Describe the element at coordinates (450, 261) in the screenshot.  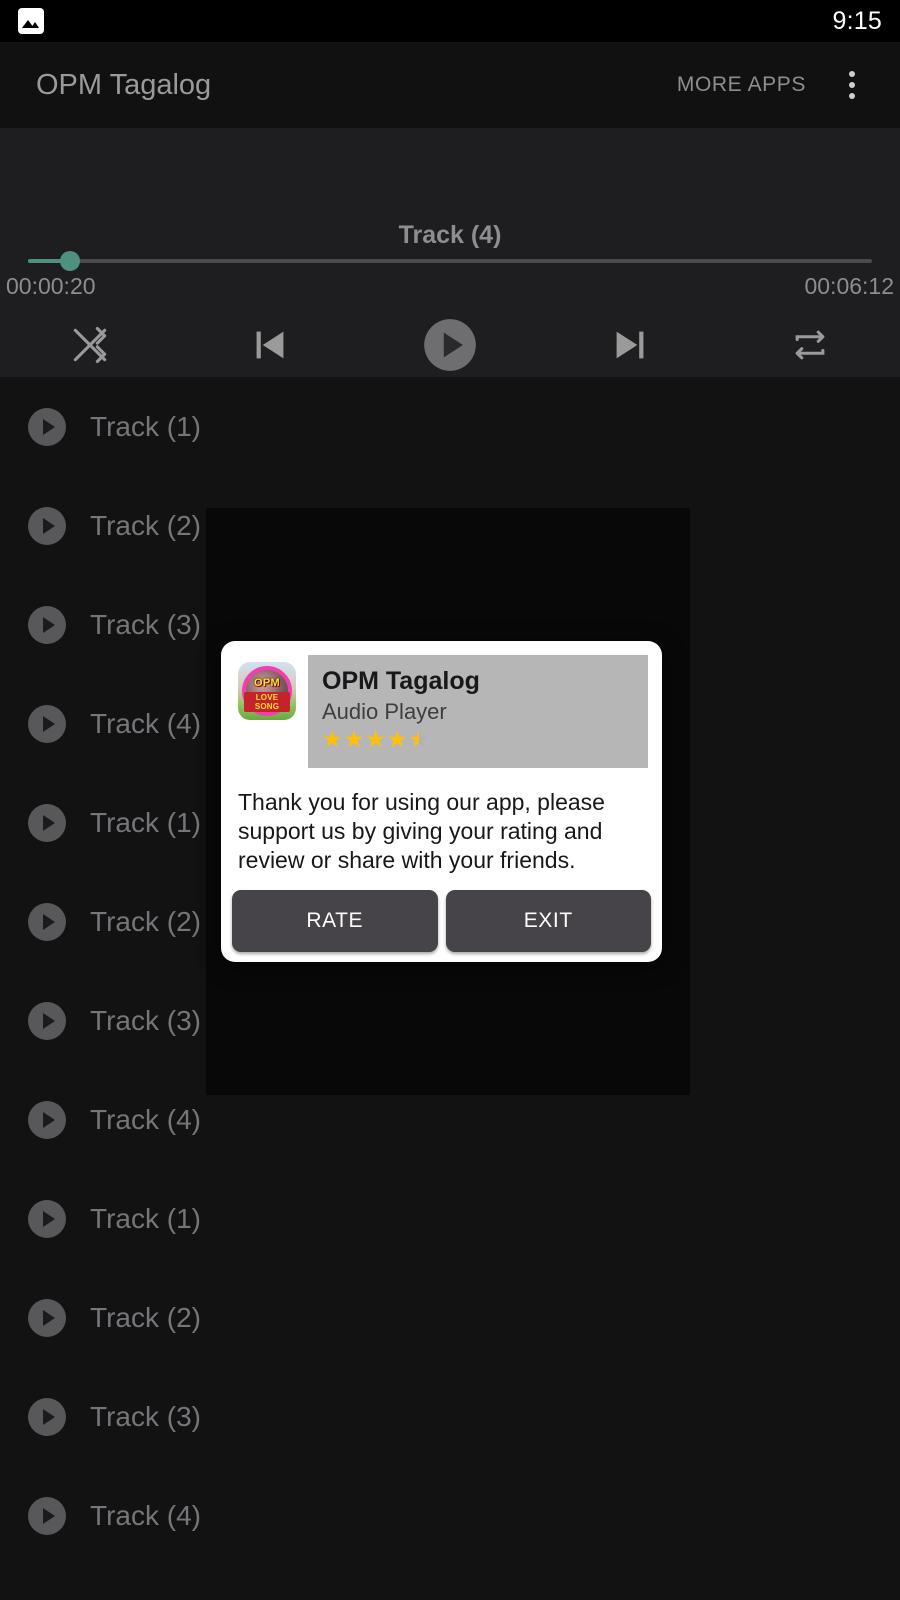
I see `seek-slider` at that location.